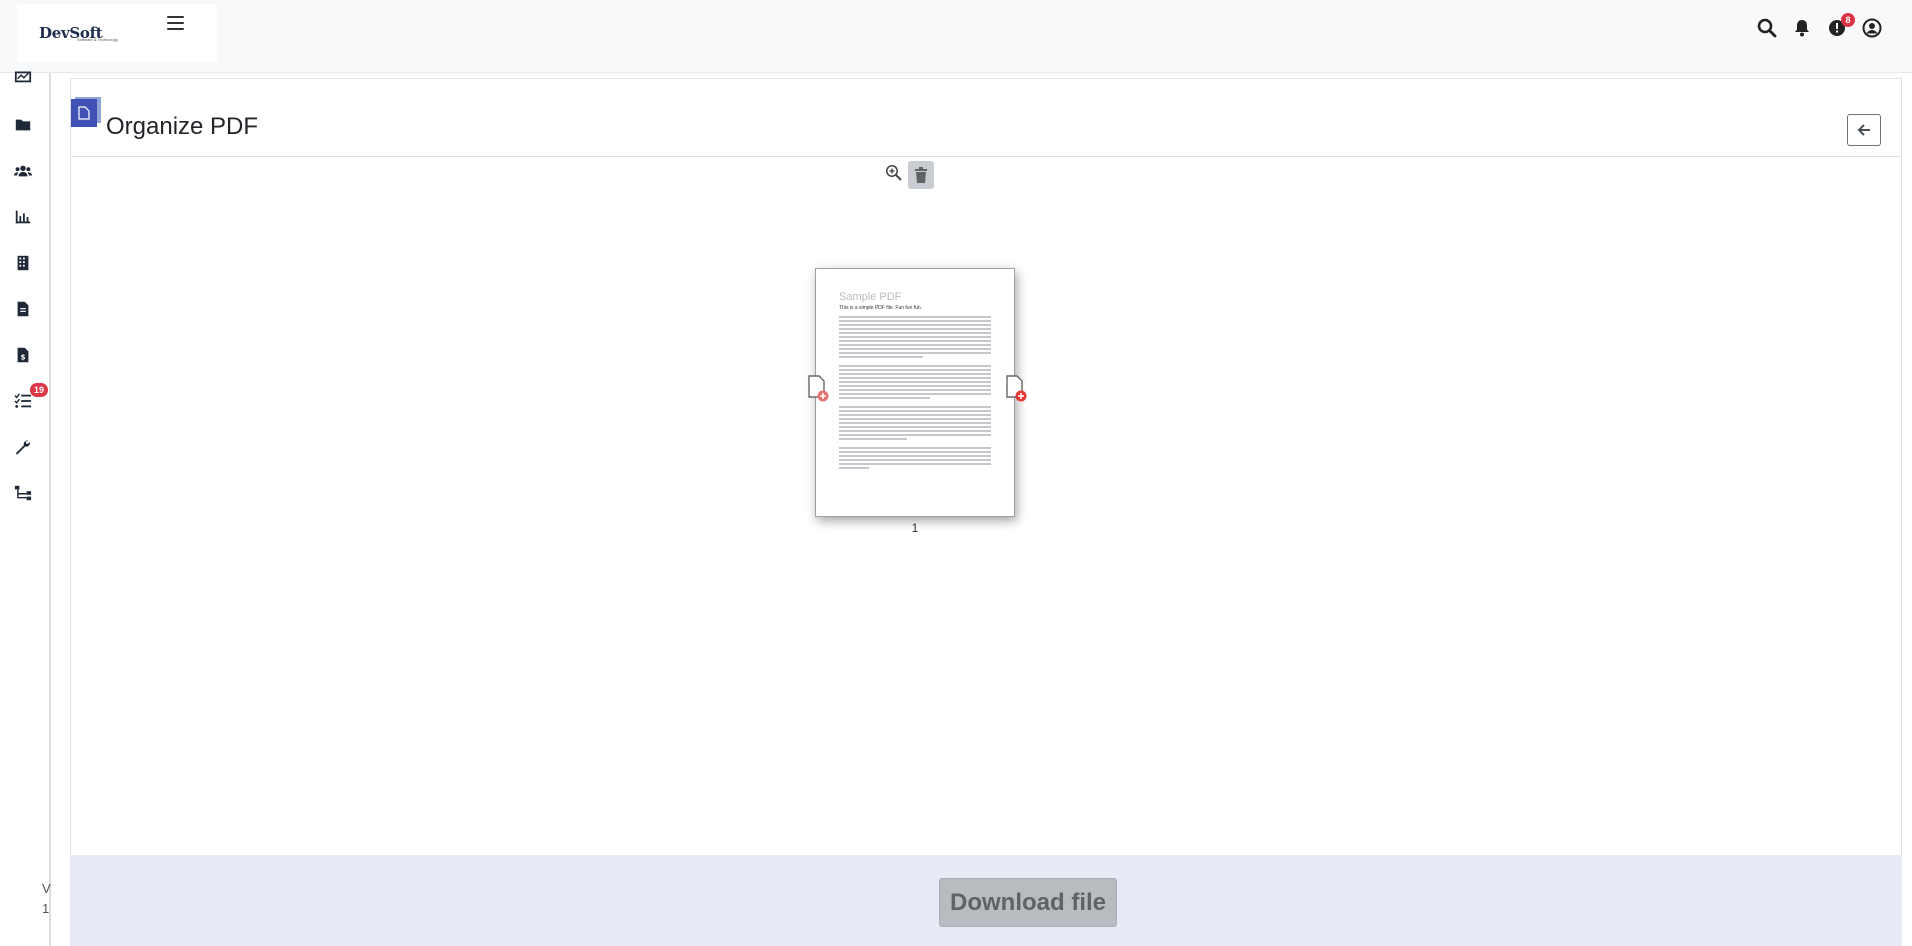 The image size is (1912, 946). Describe the element at coordinates (986, 118) in the screenshot. I see `card-header: Organize PDF` at that location.